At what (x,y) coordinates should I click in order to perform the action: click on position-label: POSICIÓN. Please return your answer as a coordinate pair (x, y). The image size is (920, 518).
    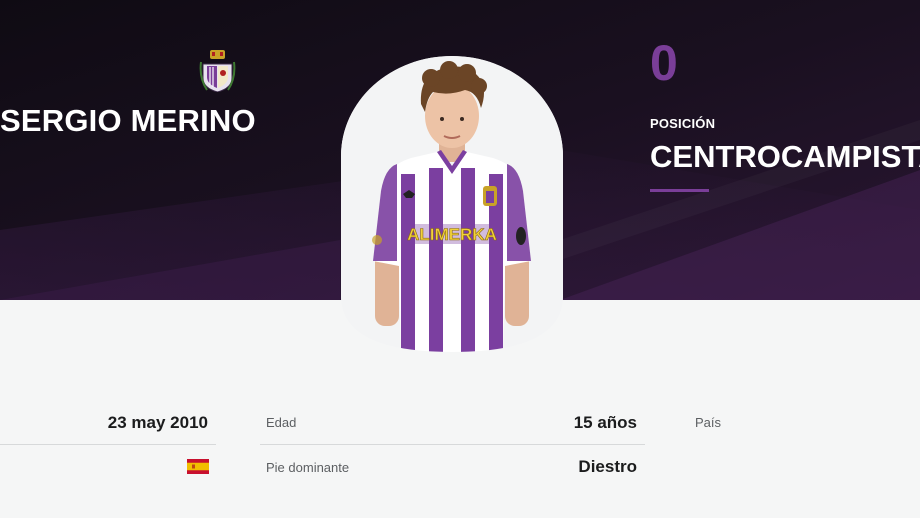
    Looking at the image, I should click on (683, 123).